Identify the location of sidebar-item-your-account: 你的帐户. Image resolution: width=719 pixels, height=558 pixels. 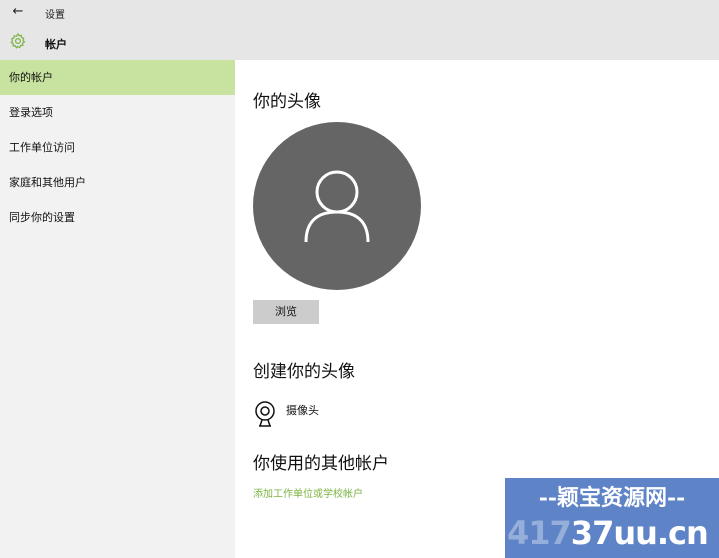
(117, 77).